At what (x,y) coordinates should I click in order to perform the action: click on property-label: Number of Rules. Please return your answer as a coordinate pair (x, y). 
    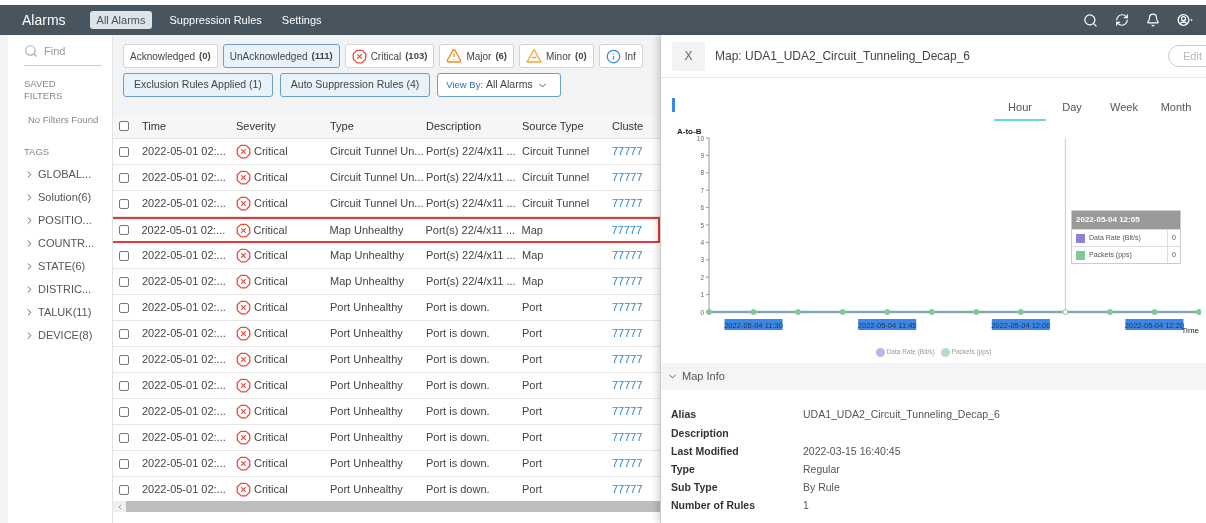
    Looking at the image, I should click on (713, 506).